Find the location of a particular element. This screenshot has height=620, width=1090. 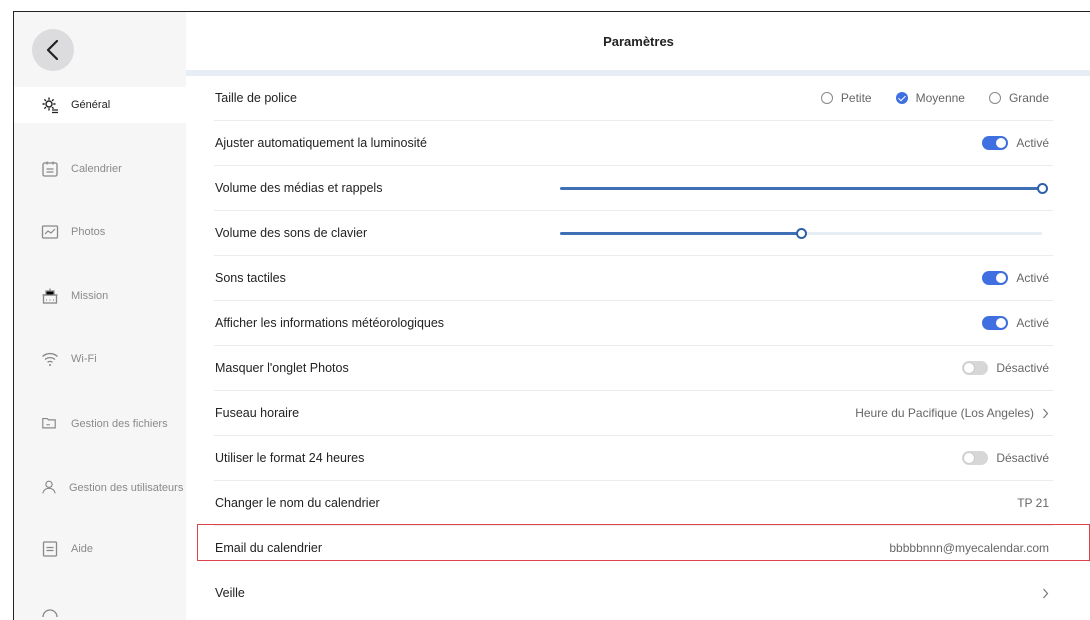

font-size-options: Petite Moyenne Grande is located at coordinates (923, 98).